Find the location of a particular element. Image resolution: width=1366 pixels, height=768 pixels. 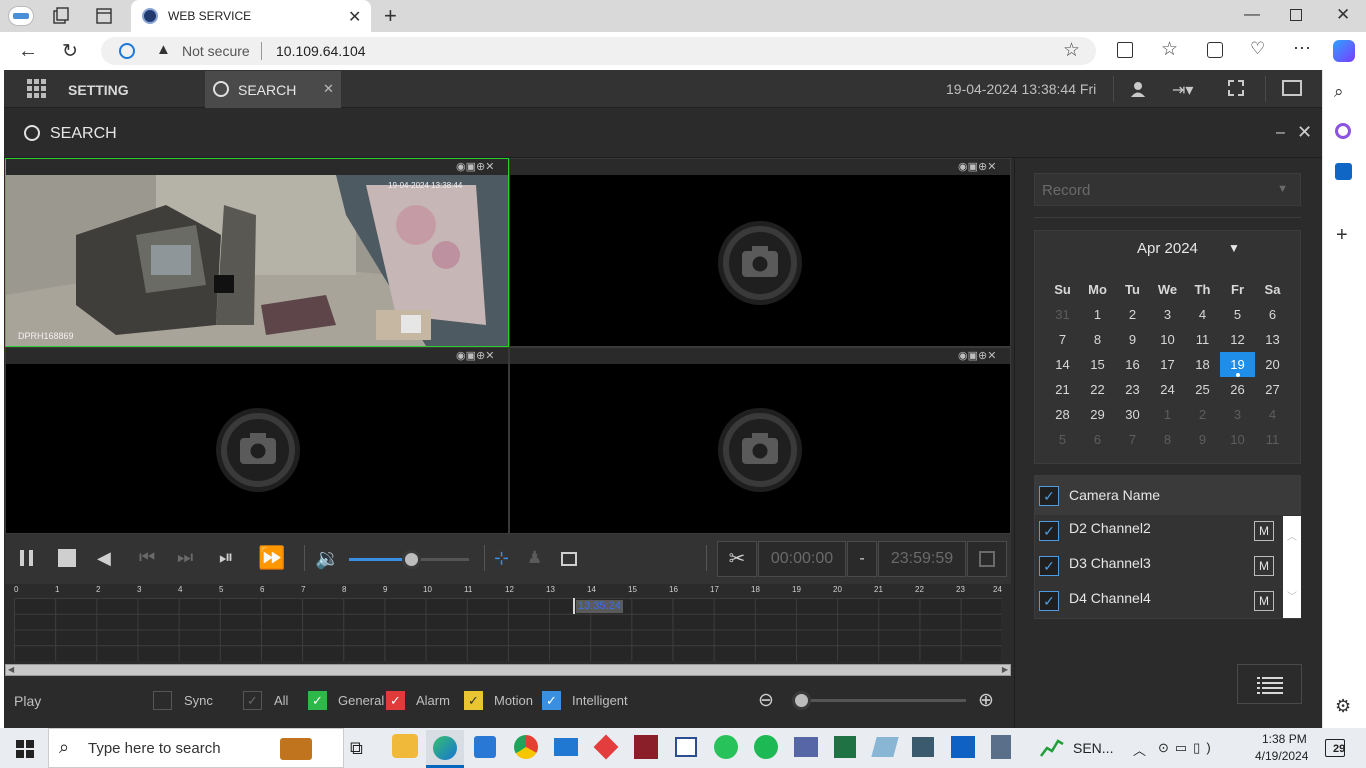

timeline-scrollbar: ◀ ▶ is located at coordinates (508, 670).